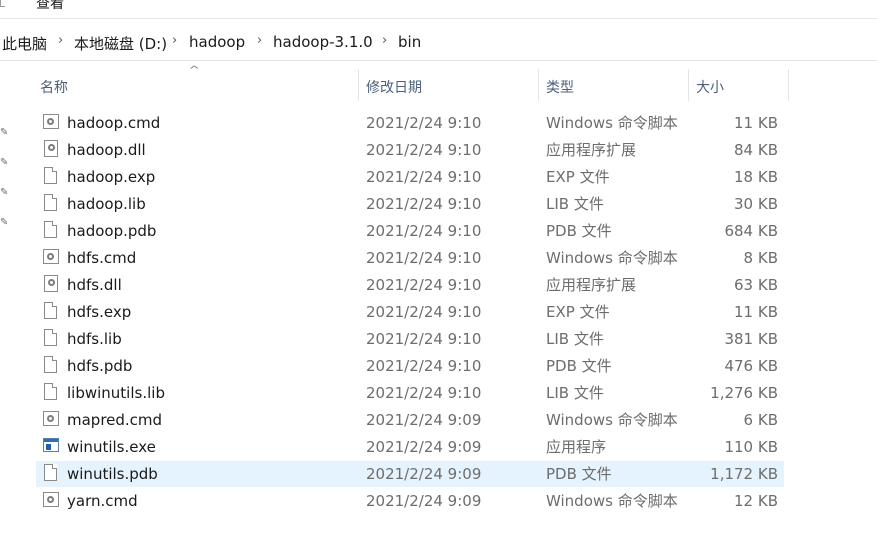  What do you see at coordinates (217, 42) in the screenshot?
I see `breadcrumb-hadoop: hadoop` at bounding box center [217, 42].